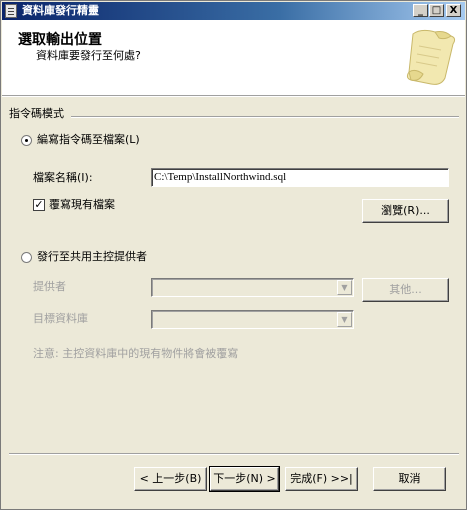  Describe the element at coordinates (420, 10) in the screenshot. I see `minimize-button: _` at that location.